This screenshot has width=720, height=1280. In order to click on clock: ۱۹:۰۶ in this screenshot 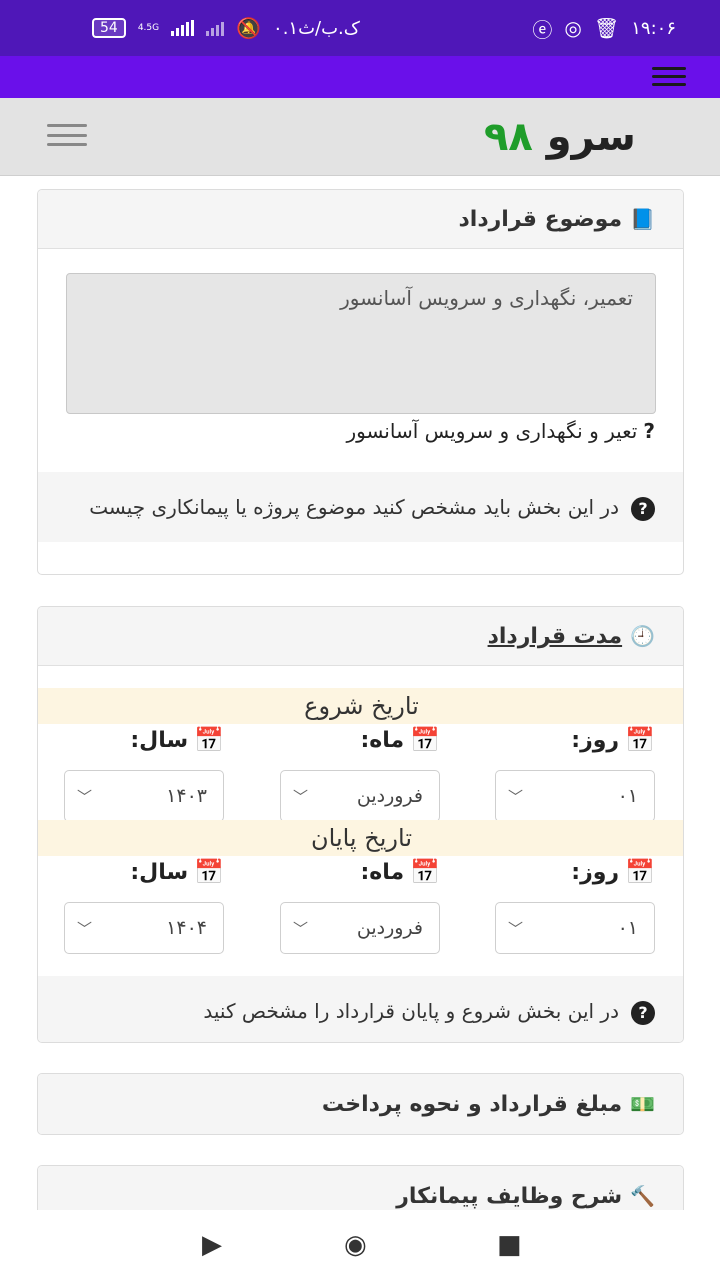, I will do `click(653, 28)`.